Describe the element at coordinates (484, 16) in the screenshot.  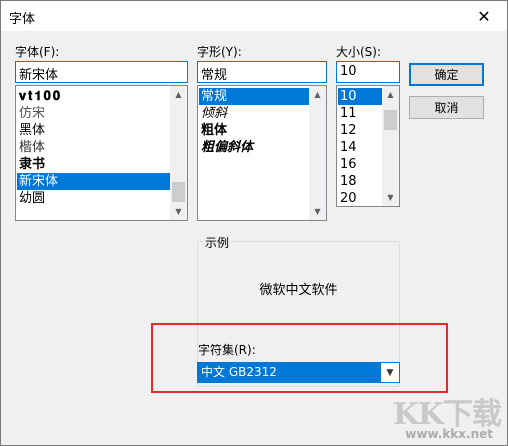
I see `close-icon: ✕` at that location.